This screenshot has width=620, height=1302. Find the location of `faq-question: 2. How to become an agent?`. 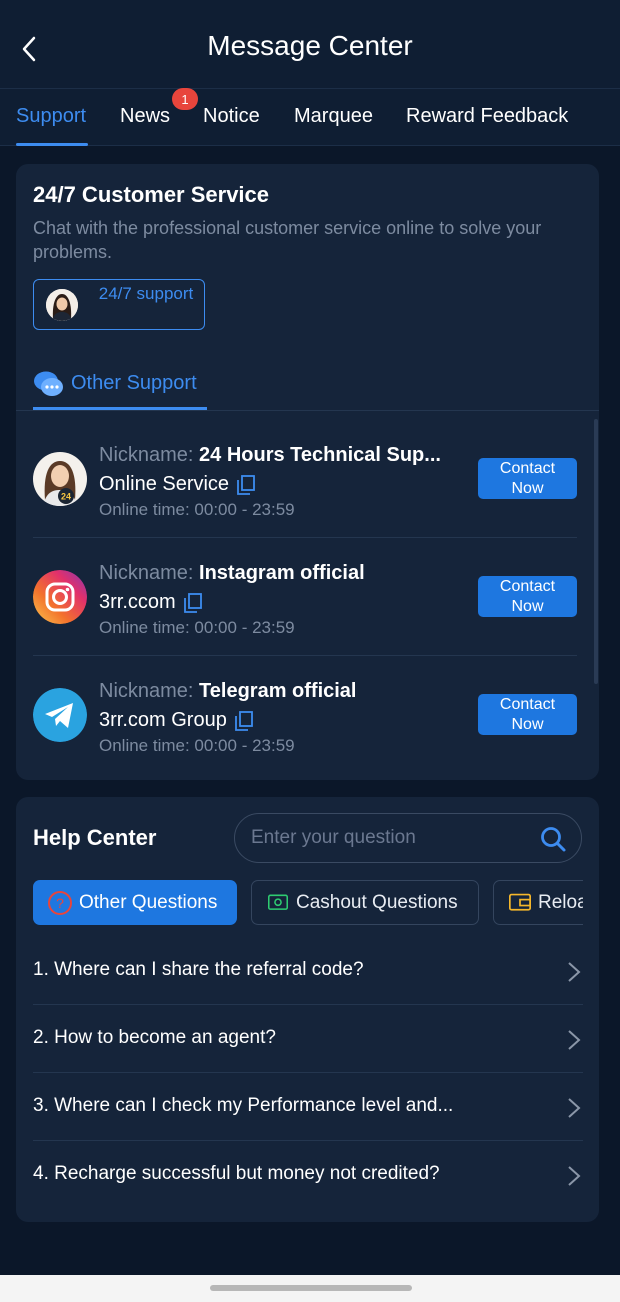

faq-question: 2. How to become an agent? is located at coordinates (154, 1037).